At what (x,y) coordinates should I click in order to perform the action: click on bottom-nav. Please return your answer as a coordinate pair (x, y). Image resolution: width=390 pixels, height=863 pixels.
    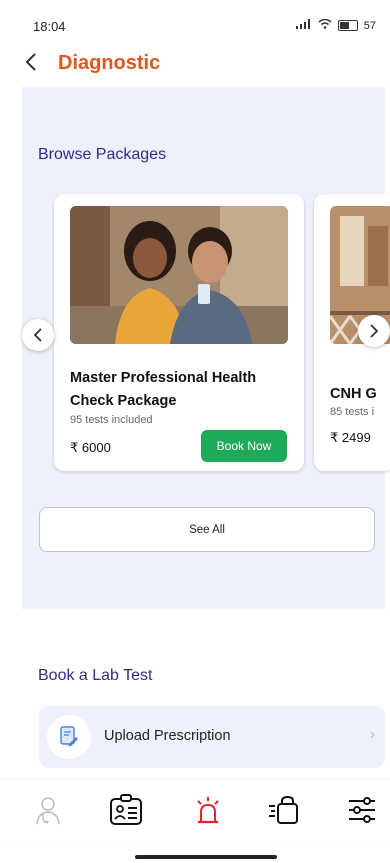
    Looking at the image, I should click on (195, 810).